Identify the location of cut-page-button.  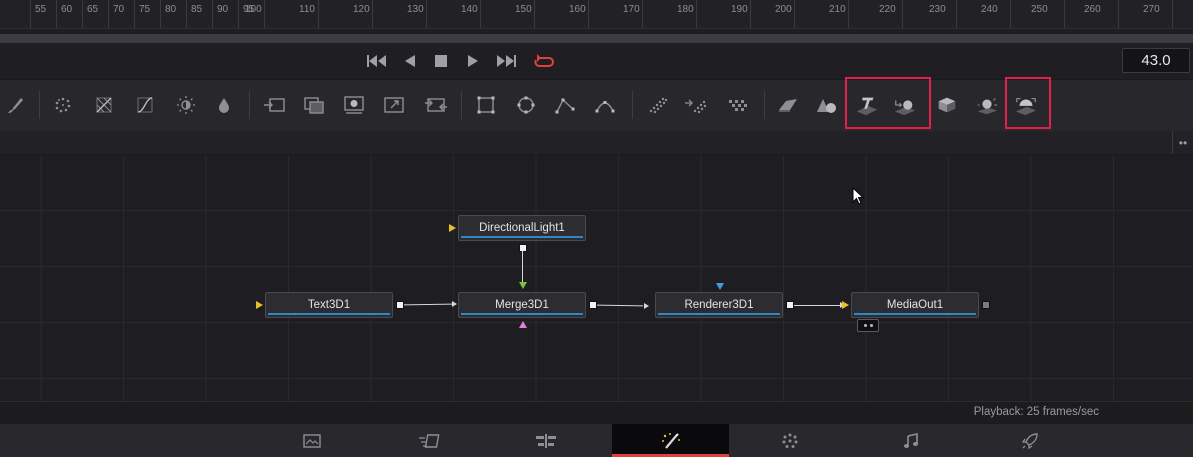
(428, 440).